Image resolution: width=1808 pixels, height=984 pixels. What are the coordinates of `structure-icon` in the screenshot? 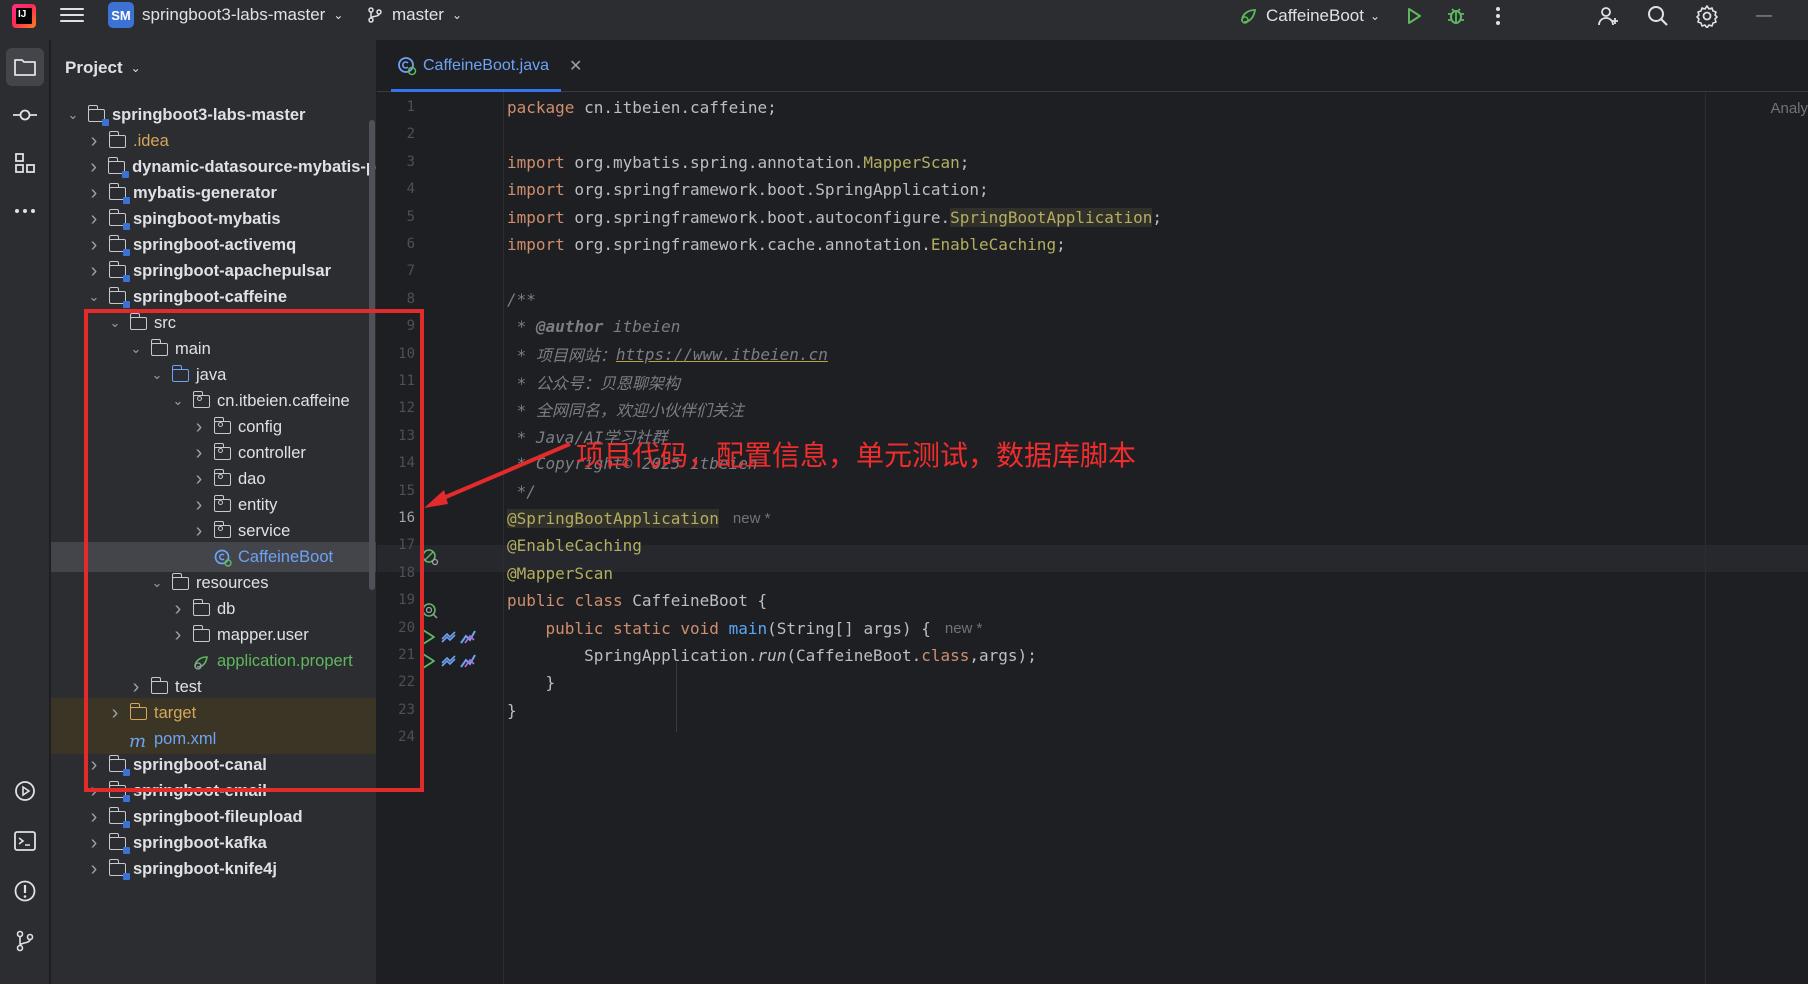 It's located at (25, 163).